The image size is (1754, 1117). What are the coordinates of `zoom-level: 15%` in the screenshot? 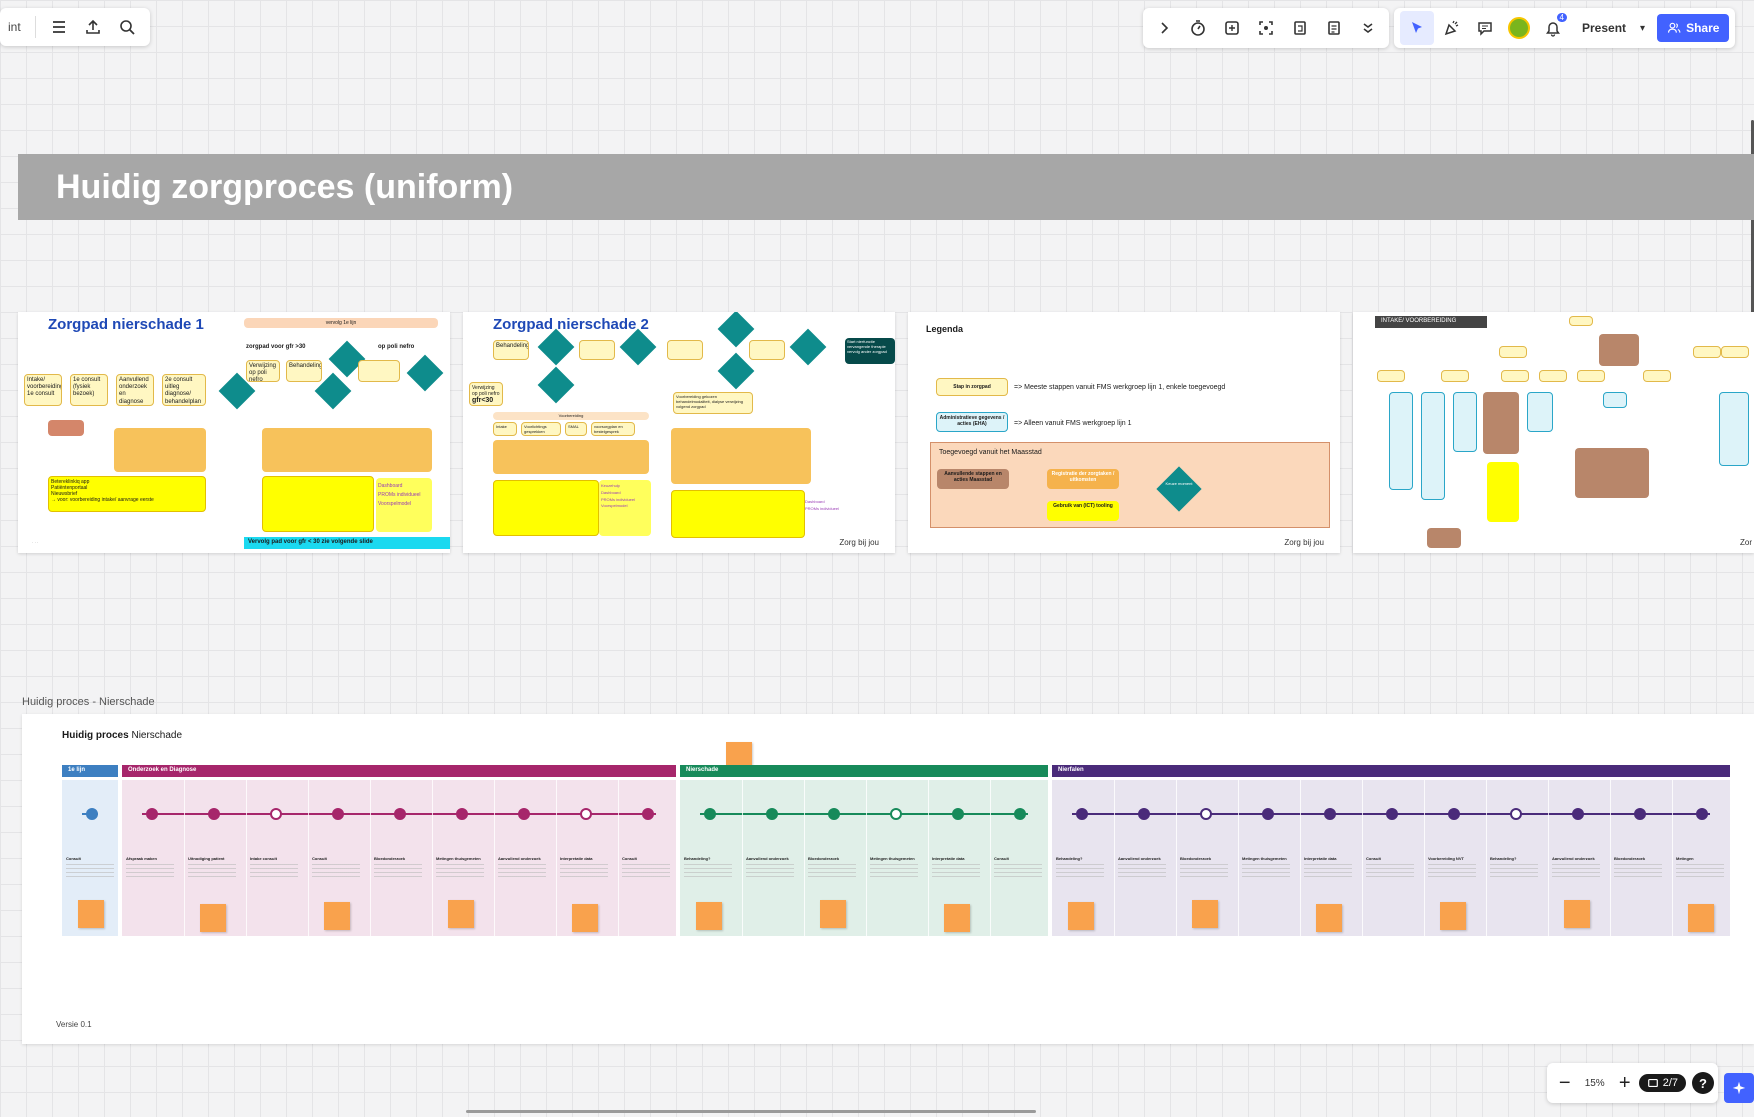 It's located at (1595, 1083).